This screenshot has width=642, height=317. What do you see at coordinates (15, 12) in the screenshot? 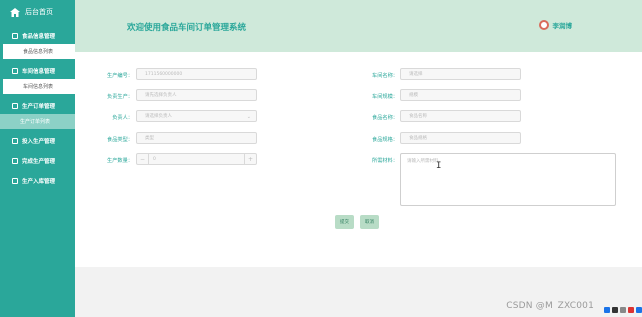
I see `home-icon` at bounding box center [15, 12].